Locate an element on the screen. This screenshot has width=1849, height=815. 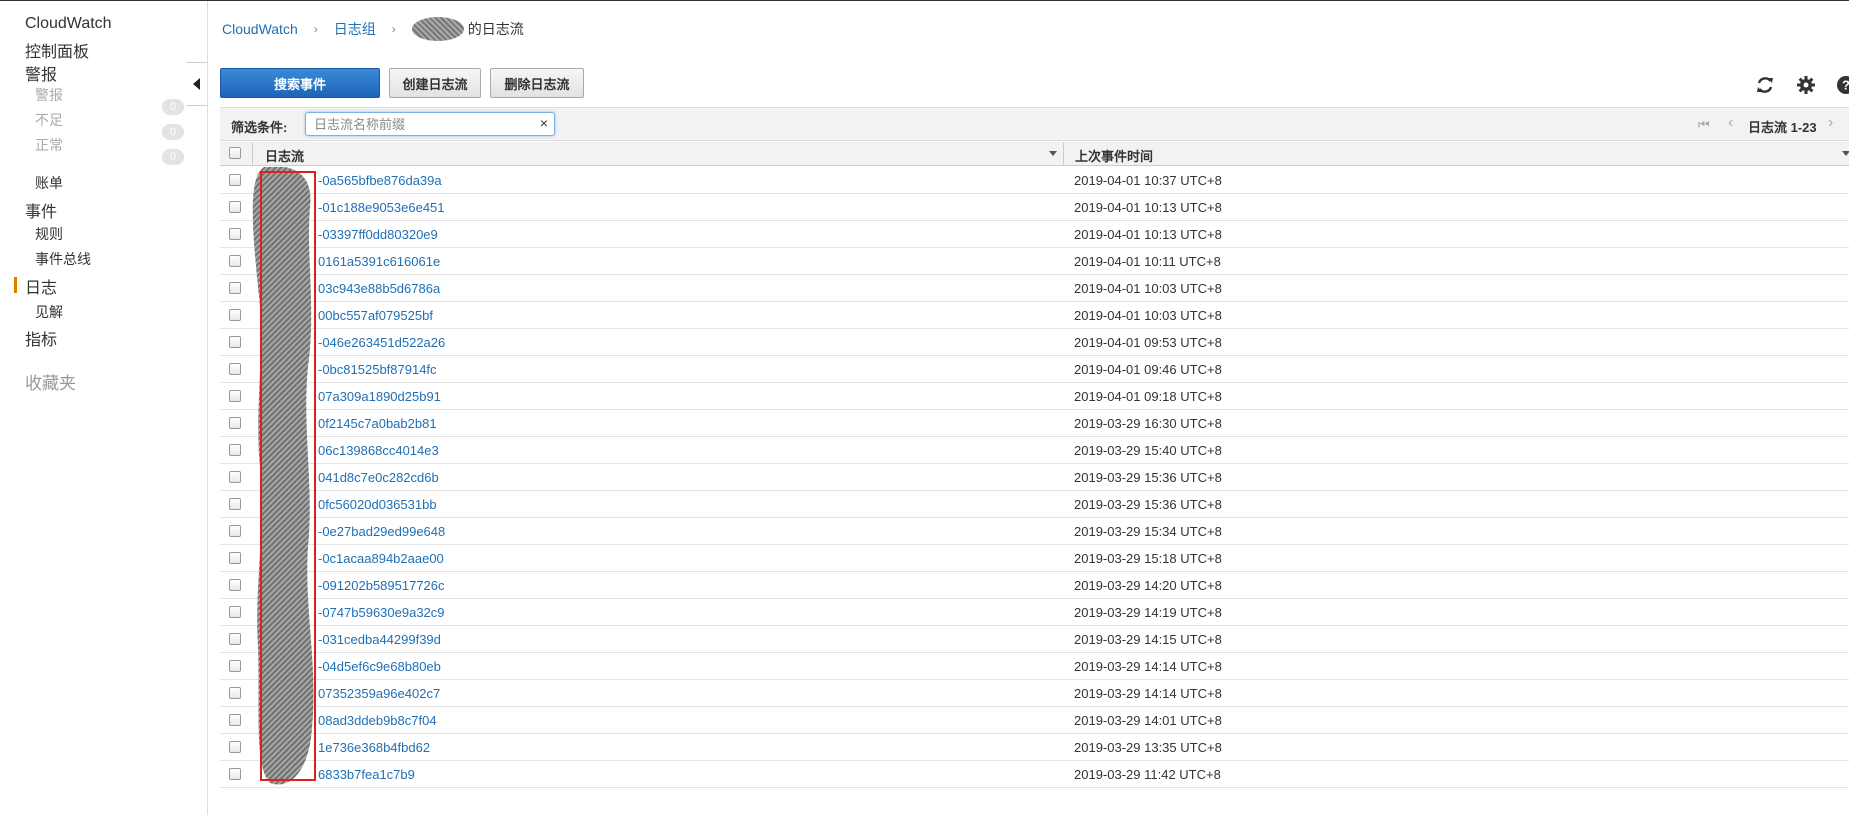
table-row: 06c139868cc4014e3 2019-03-29 15:40 UTC+8 is located at coordinates (1034, 450).